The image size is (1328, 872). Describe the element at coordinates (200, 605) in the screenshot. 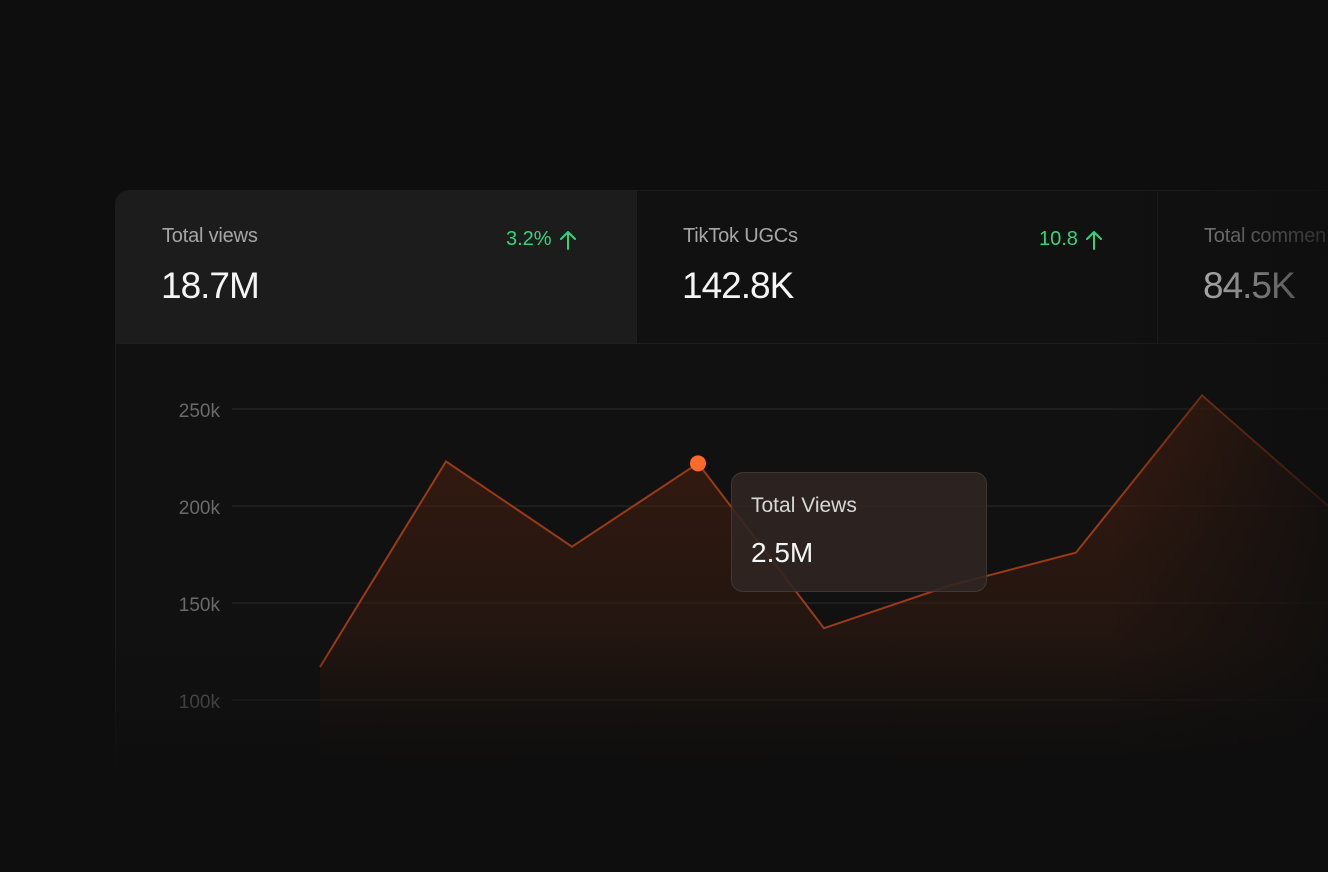

I see `y-tick-label: 150k` at that location.